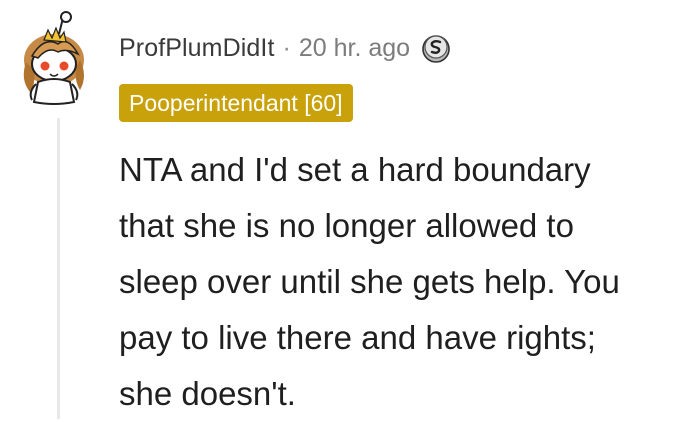 Image resolution: width=700 pixels, height=422 pixels. What do you see at coordinates (53, 58) in the screenshot?
I see `snoo-avatar-icon` at bounding box center [53, 58].